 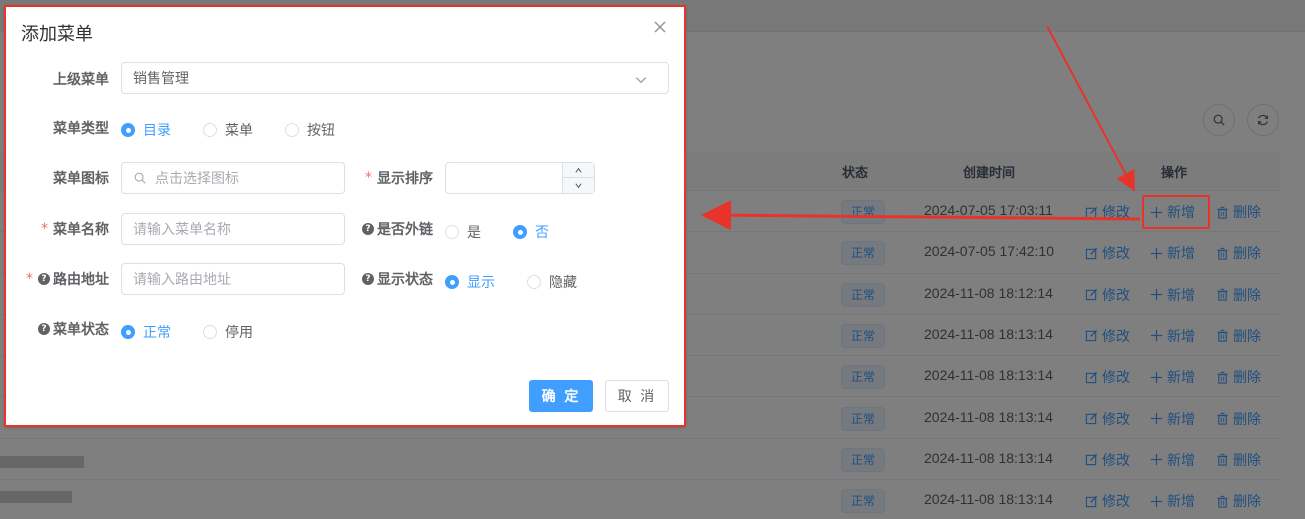 I want to click on route-path-input: 请输入路由地址, so click(x=233, y=279).